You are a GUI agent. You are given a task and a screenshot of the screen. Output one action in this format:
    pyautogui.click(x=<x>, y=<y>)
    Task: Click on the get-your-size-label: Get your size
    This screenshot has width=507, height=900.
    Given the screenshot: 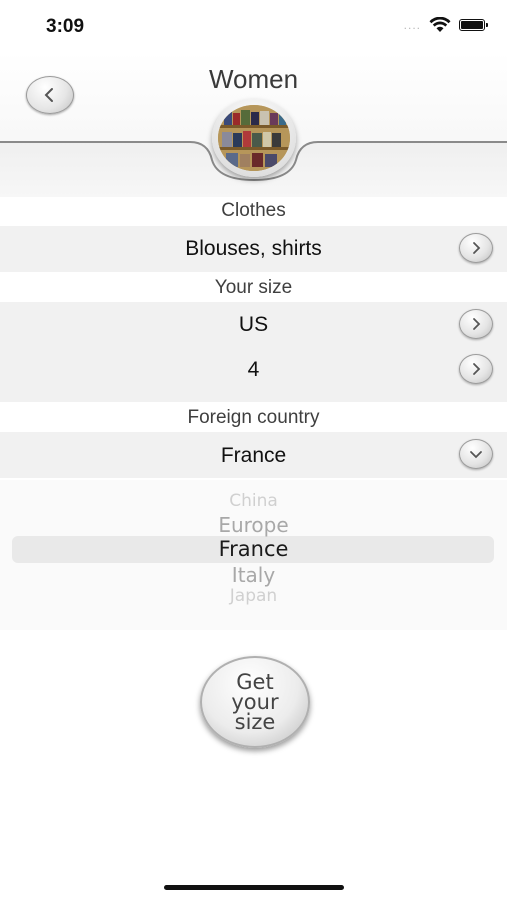 What is the action you would take?
    pyautogui.click(x=255, y=702)
    